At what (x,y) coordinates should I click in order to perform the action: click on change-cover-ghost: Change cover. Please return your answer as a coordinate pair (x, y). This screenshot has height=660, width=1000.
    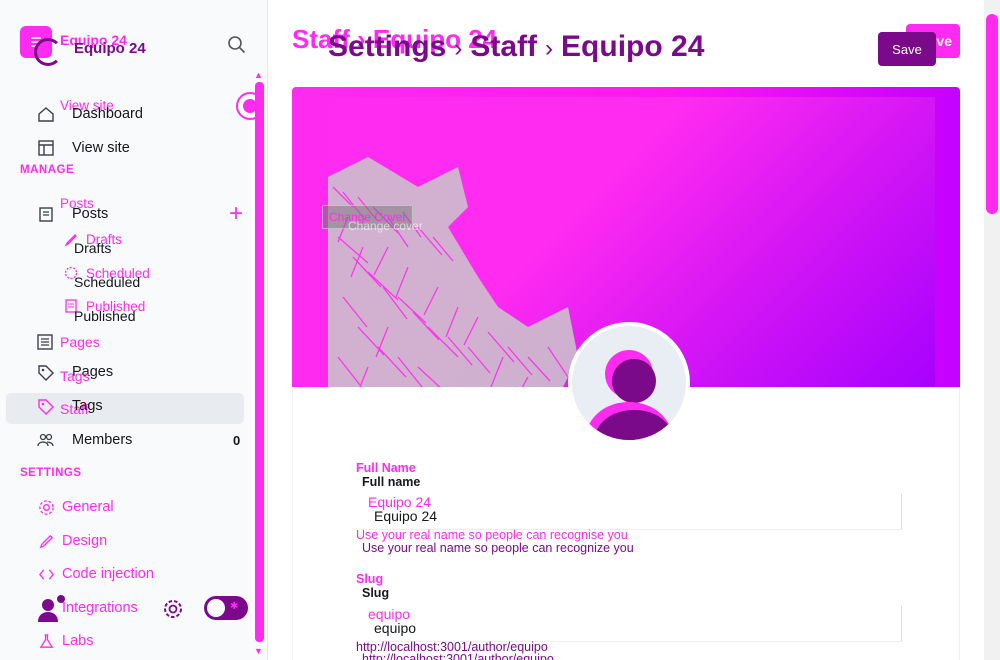
    Looking at the image, I should click on (385, 226).